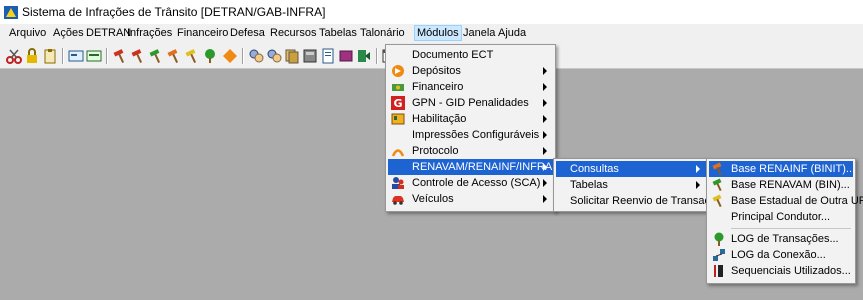 The height and width of the screenshot is (300, 863). I want to click on orange-arrow-icon, so click(398, 71).